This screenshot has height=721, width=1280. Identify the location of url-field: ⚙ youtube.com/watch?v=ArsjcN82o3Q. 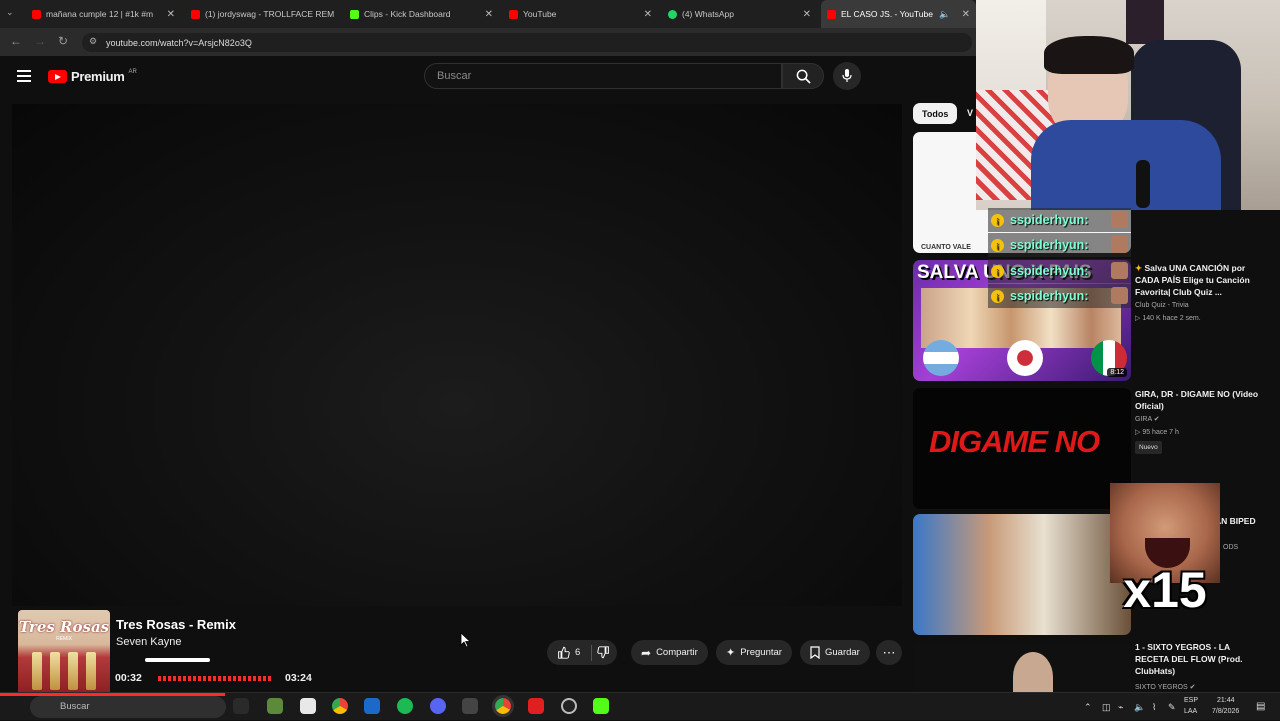
(527, 42).